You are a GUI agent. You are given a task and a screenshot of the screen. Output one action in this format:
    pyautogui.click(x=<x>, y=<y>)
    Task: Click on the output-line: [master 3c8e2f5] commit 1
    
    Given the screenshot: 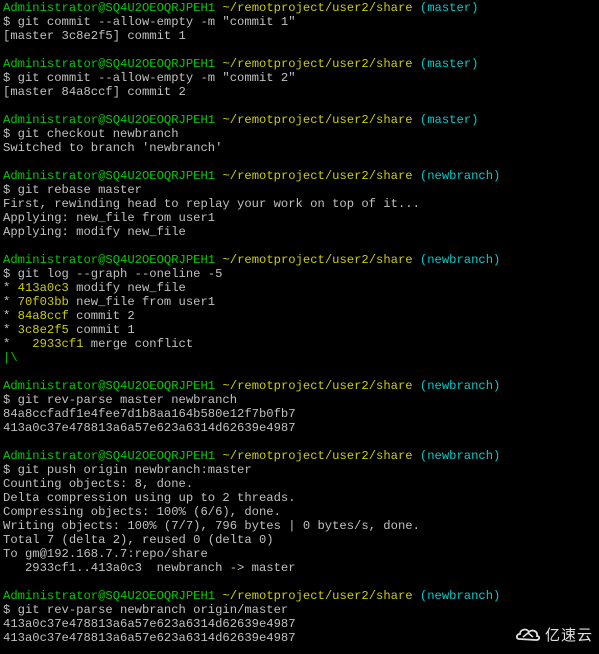 What is the action you would take?
    pyautogui.click(x=301, y=36)
    